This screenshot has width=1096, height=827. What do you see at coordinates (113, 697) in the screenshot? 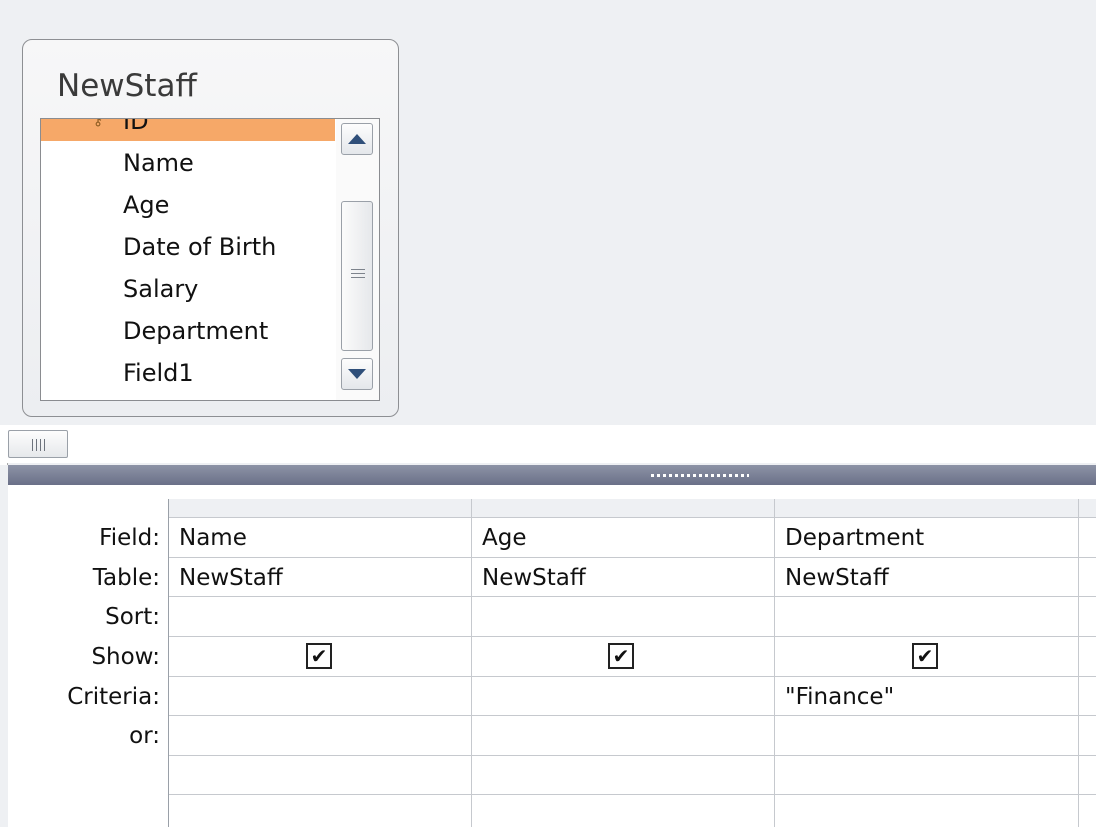
I see `row-label-criteria: Criteria:` at bounding box center [113, 697].